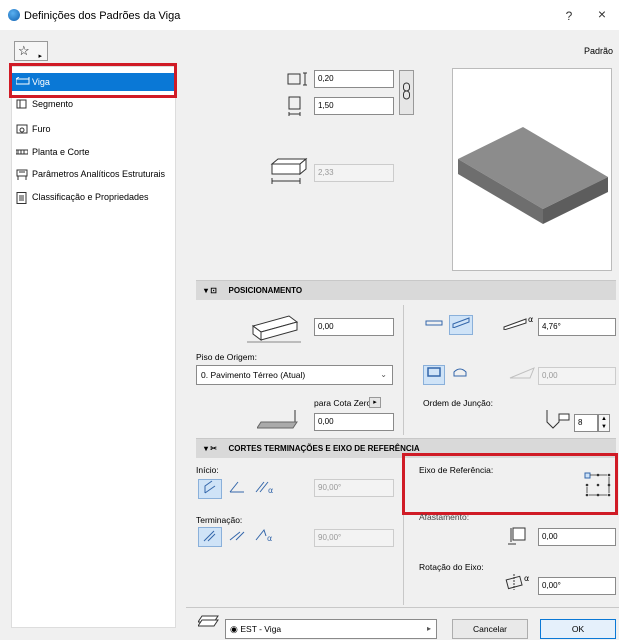 The image size is (619, 640). Describe the element at coordinates (90, 197) in the screenshot. I see `sidebar-item-label: Classificação e Propriedades` at that location.